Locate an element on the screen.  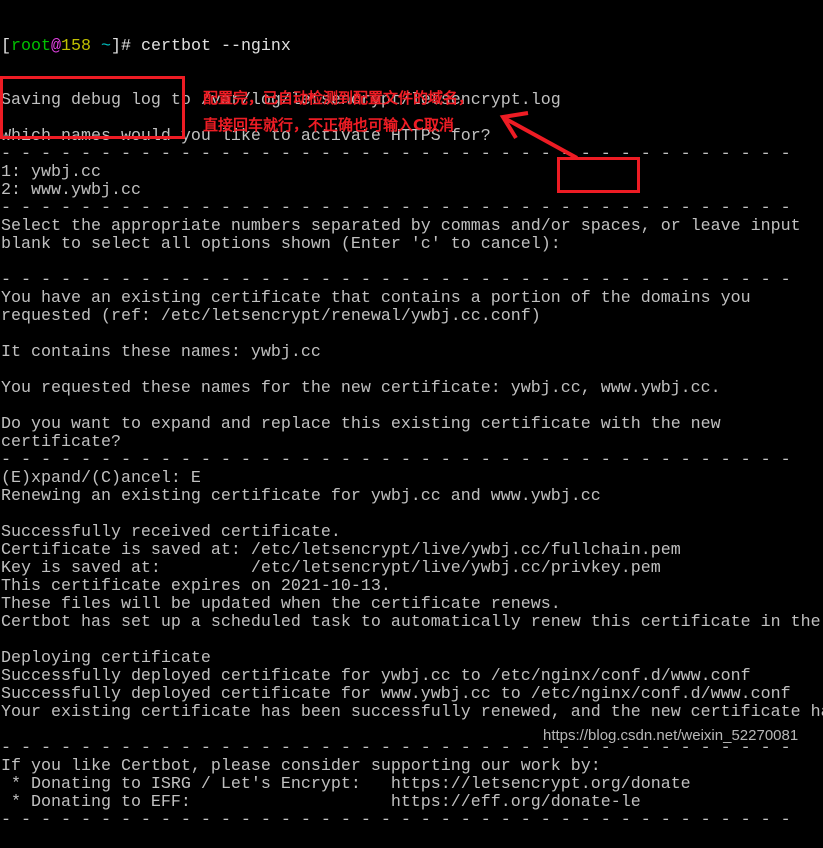
annotation-line-2: 直接回车就行，不正确也可输入C取消 is located at coordinates (329, 125).